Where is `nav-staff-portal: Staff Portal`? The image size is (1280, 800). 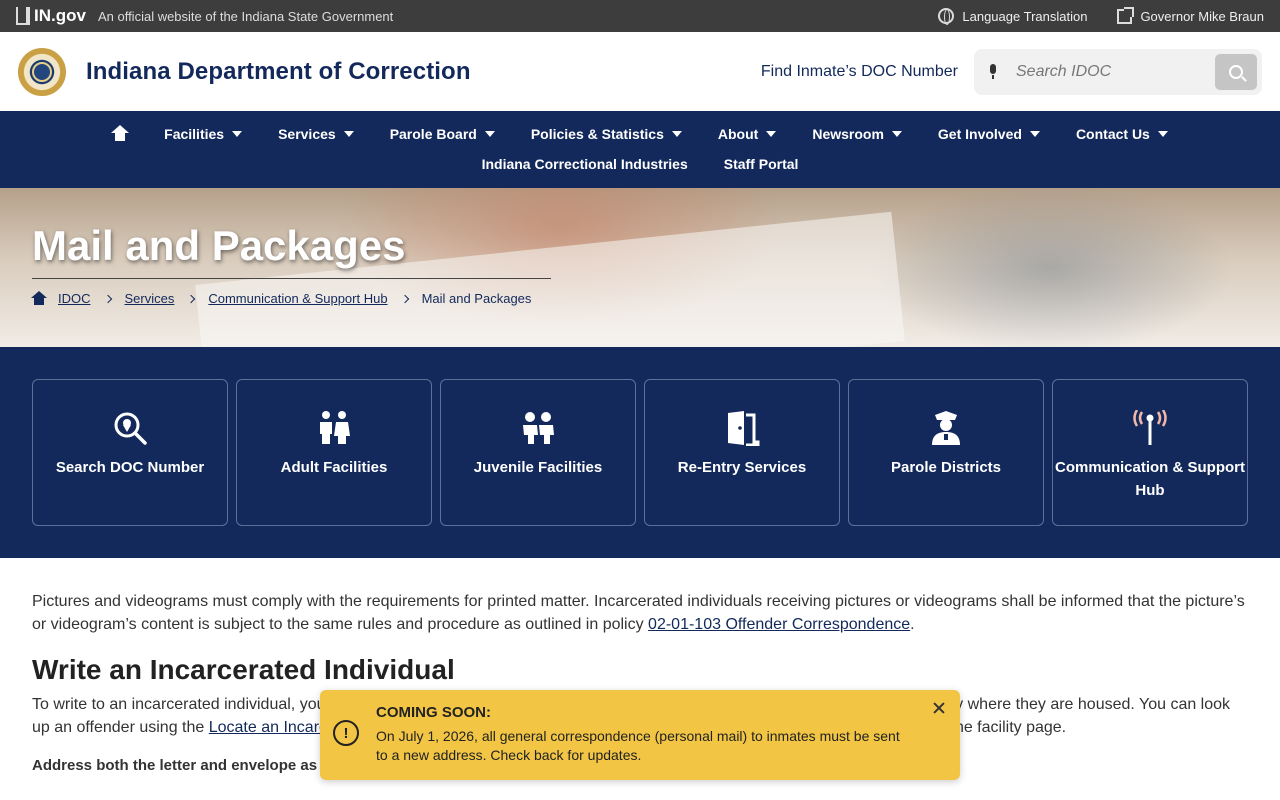 nav-staff-portal: Staff Portal is located at coordinates (761, 164).